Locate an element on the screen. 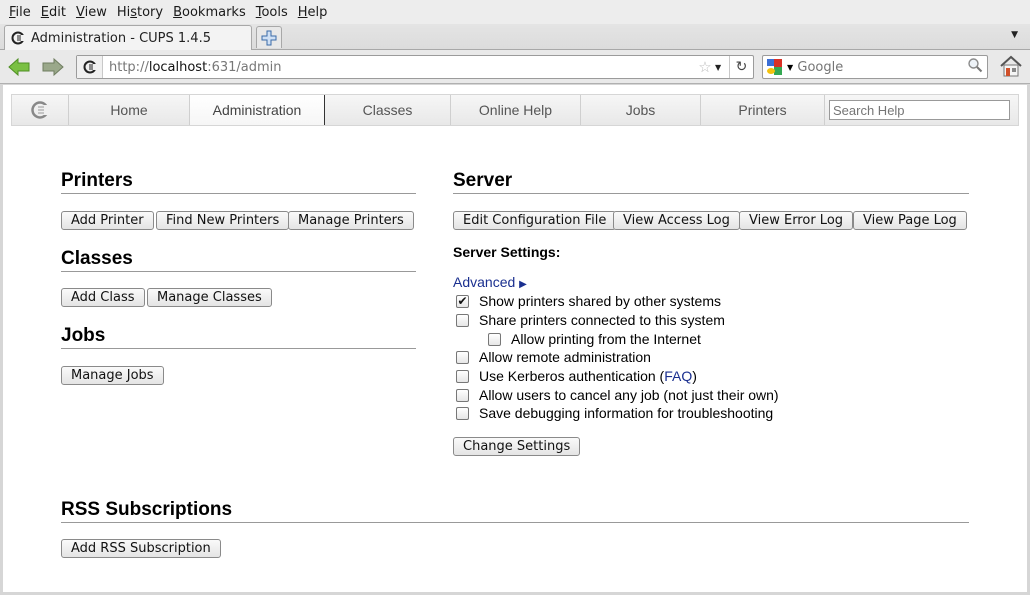 The image size is (1030, 595). cups-logo-link is located at coordinates (40, 110).